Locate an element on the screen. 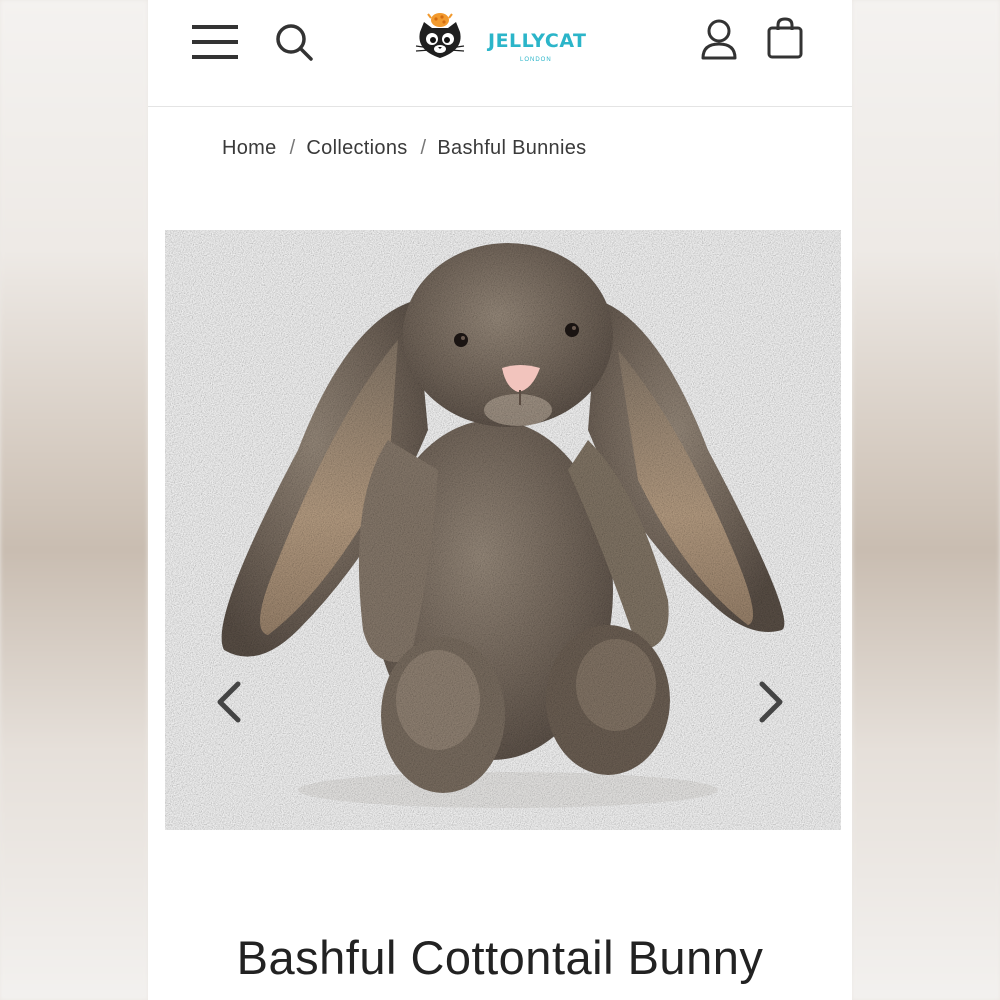 Image resolution: width=1000 pixels, height=1000 pixels. brand-subtitle: LONDON is located at coordinates (536, 60).